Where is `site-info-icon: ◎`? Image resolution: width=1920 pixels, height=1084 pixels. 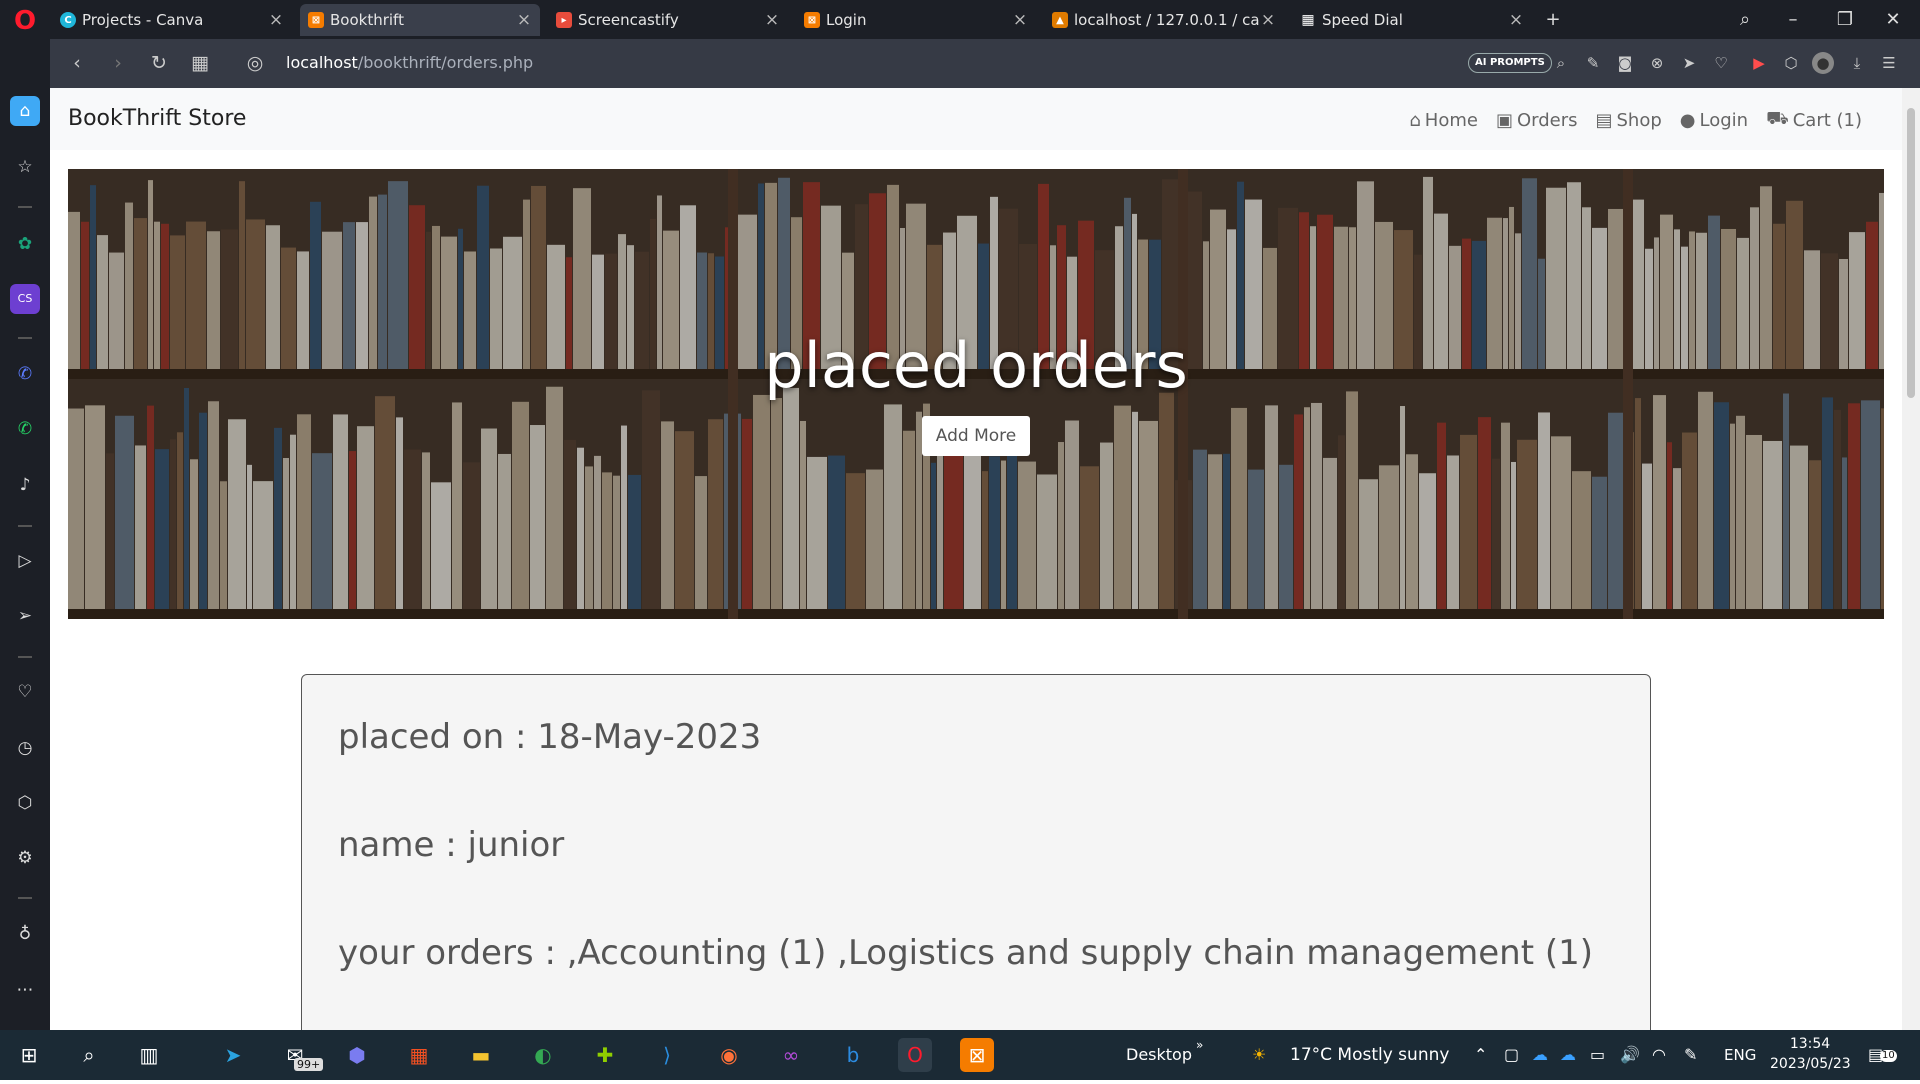
site-info-icon: ◎ is located at coordinates (255, 63).